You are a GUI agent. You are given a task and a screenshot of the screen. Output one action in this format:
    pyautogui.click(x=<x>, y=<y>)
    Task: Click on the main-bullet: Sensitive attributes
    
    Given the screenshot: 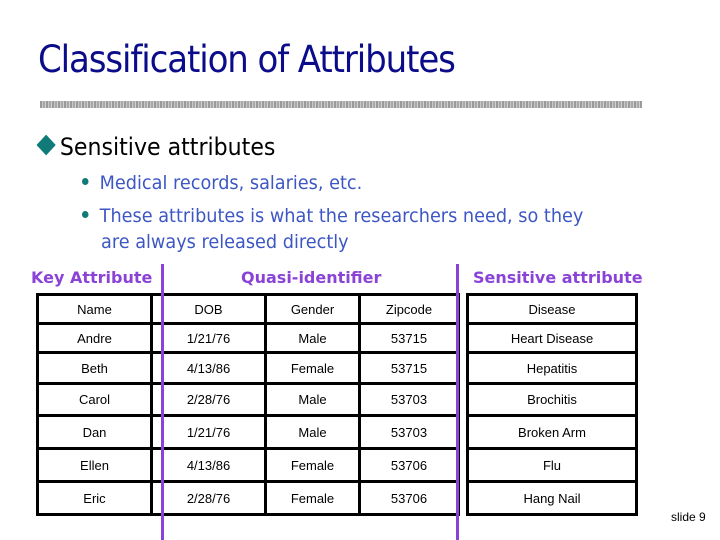 What is the action you would take?
    pyautogui.click(x=155, y=147)
    